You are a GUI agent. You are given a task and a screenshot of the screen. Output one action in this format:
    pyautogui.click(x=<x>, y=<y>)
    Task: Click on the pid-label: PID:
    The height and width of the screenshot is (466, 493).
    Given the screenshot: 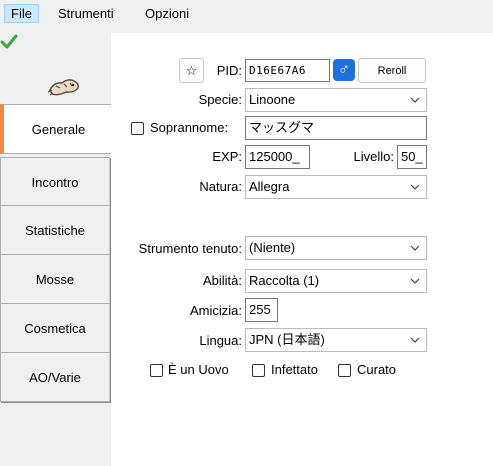 What is the action you would take?
    pyautogui.click(x=229, y=70)
    